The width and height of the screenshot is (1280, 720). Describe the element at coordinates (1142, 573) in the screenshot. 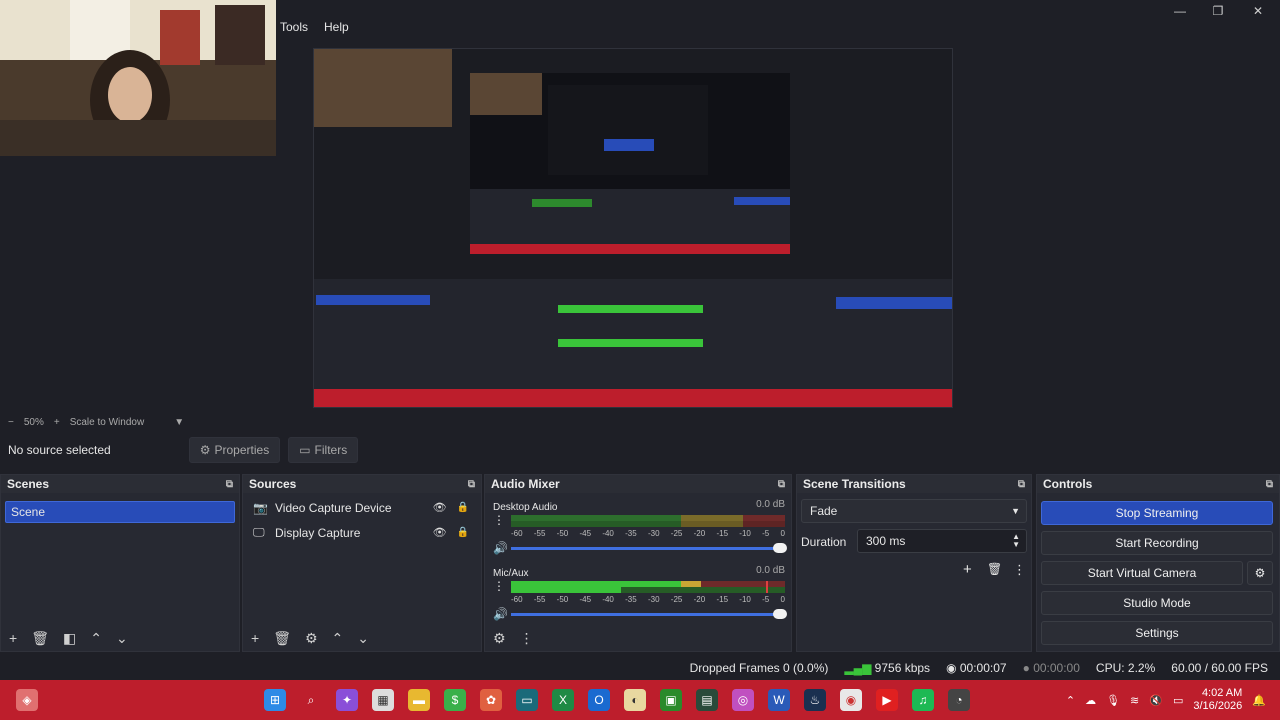

I see `start-virtual-camera-button: Start Virtual Camera` at that location.